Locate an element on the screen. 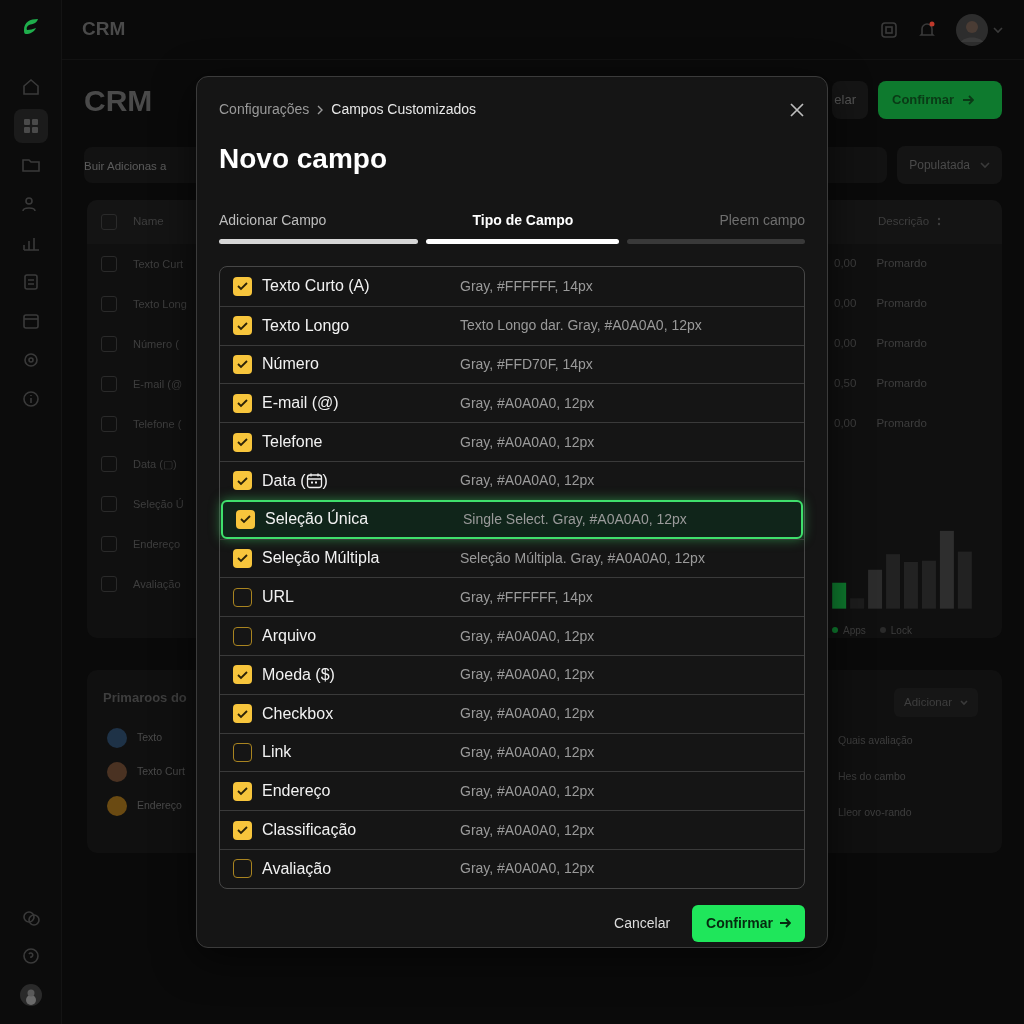 The height and width of the screenshot is (1024, 1024). field-description: Texto Longo dar. Gray, #A0A0A0, 12px is located at coordinates (581, 326).